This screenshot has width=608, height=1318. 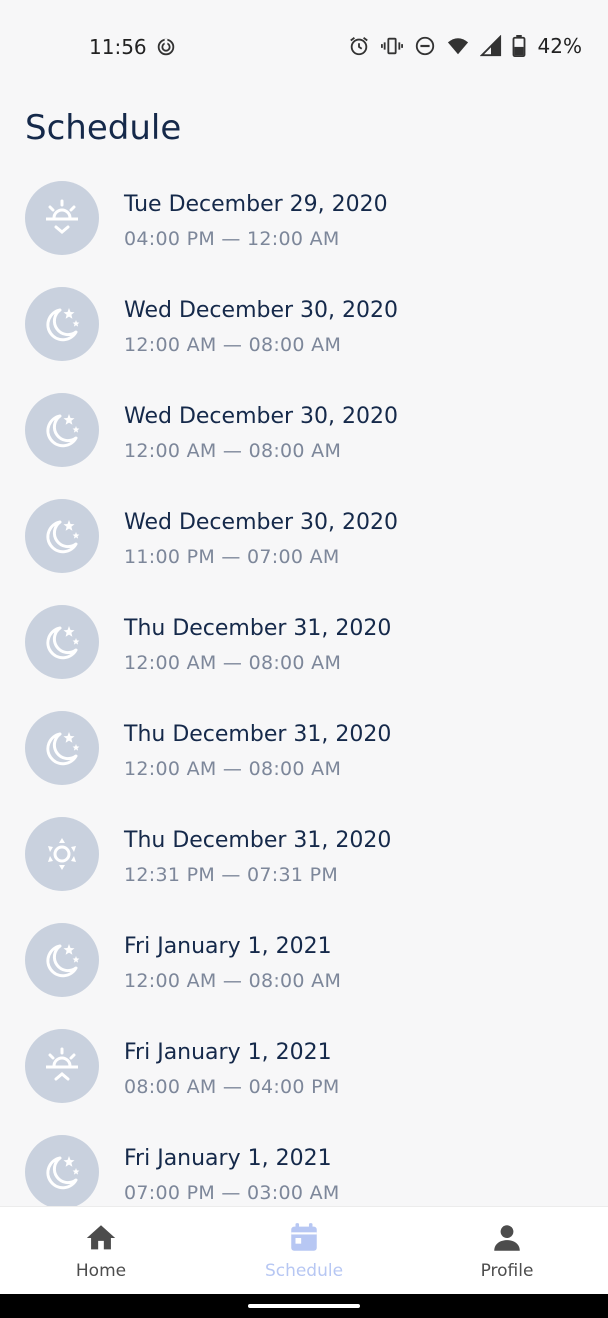 I want to click on alarm-icon, so click(x=358, y=46).